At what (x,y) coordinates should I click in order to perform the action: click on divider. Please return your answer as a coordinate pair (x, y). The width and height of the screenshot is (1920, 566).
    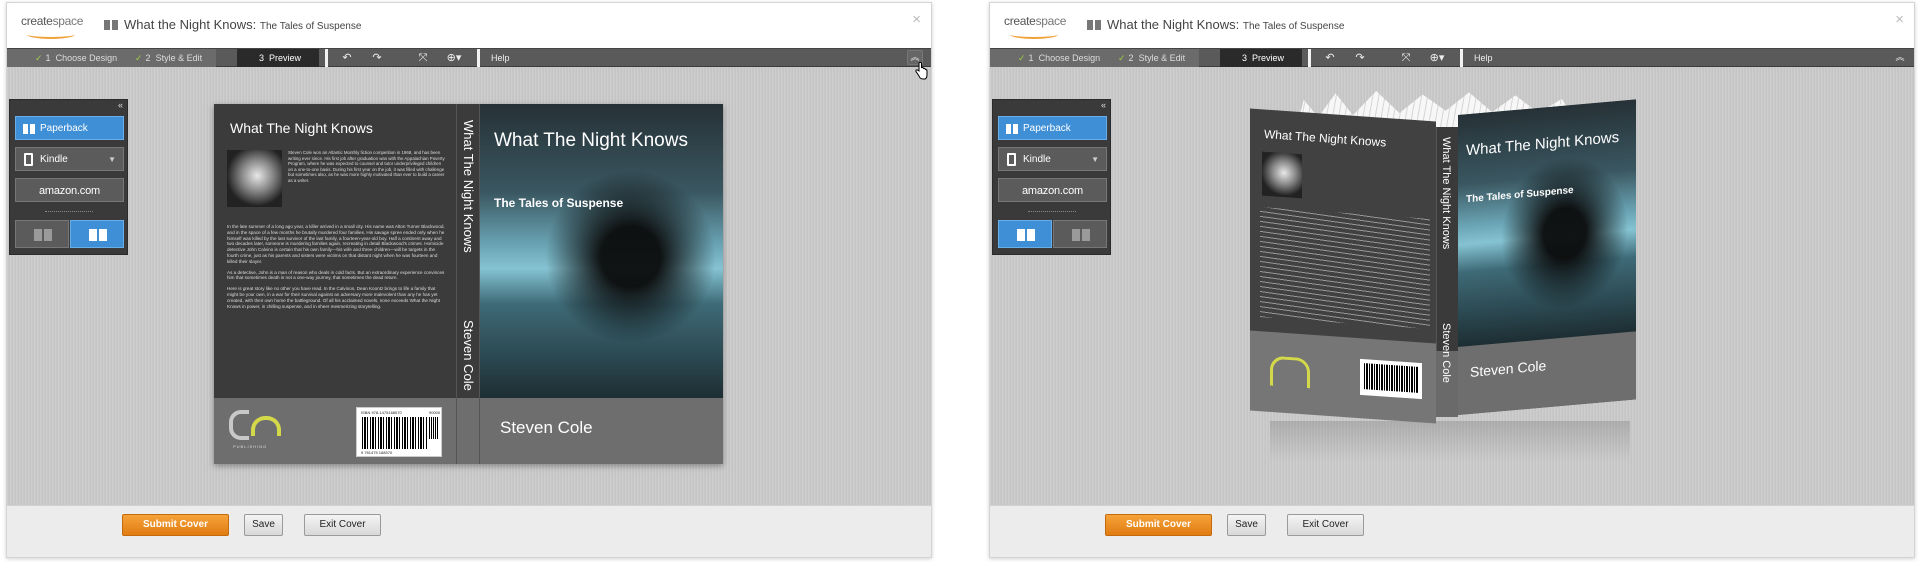
    Looking at the image, I should click on (1052, 212).